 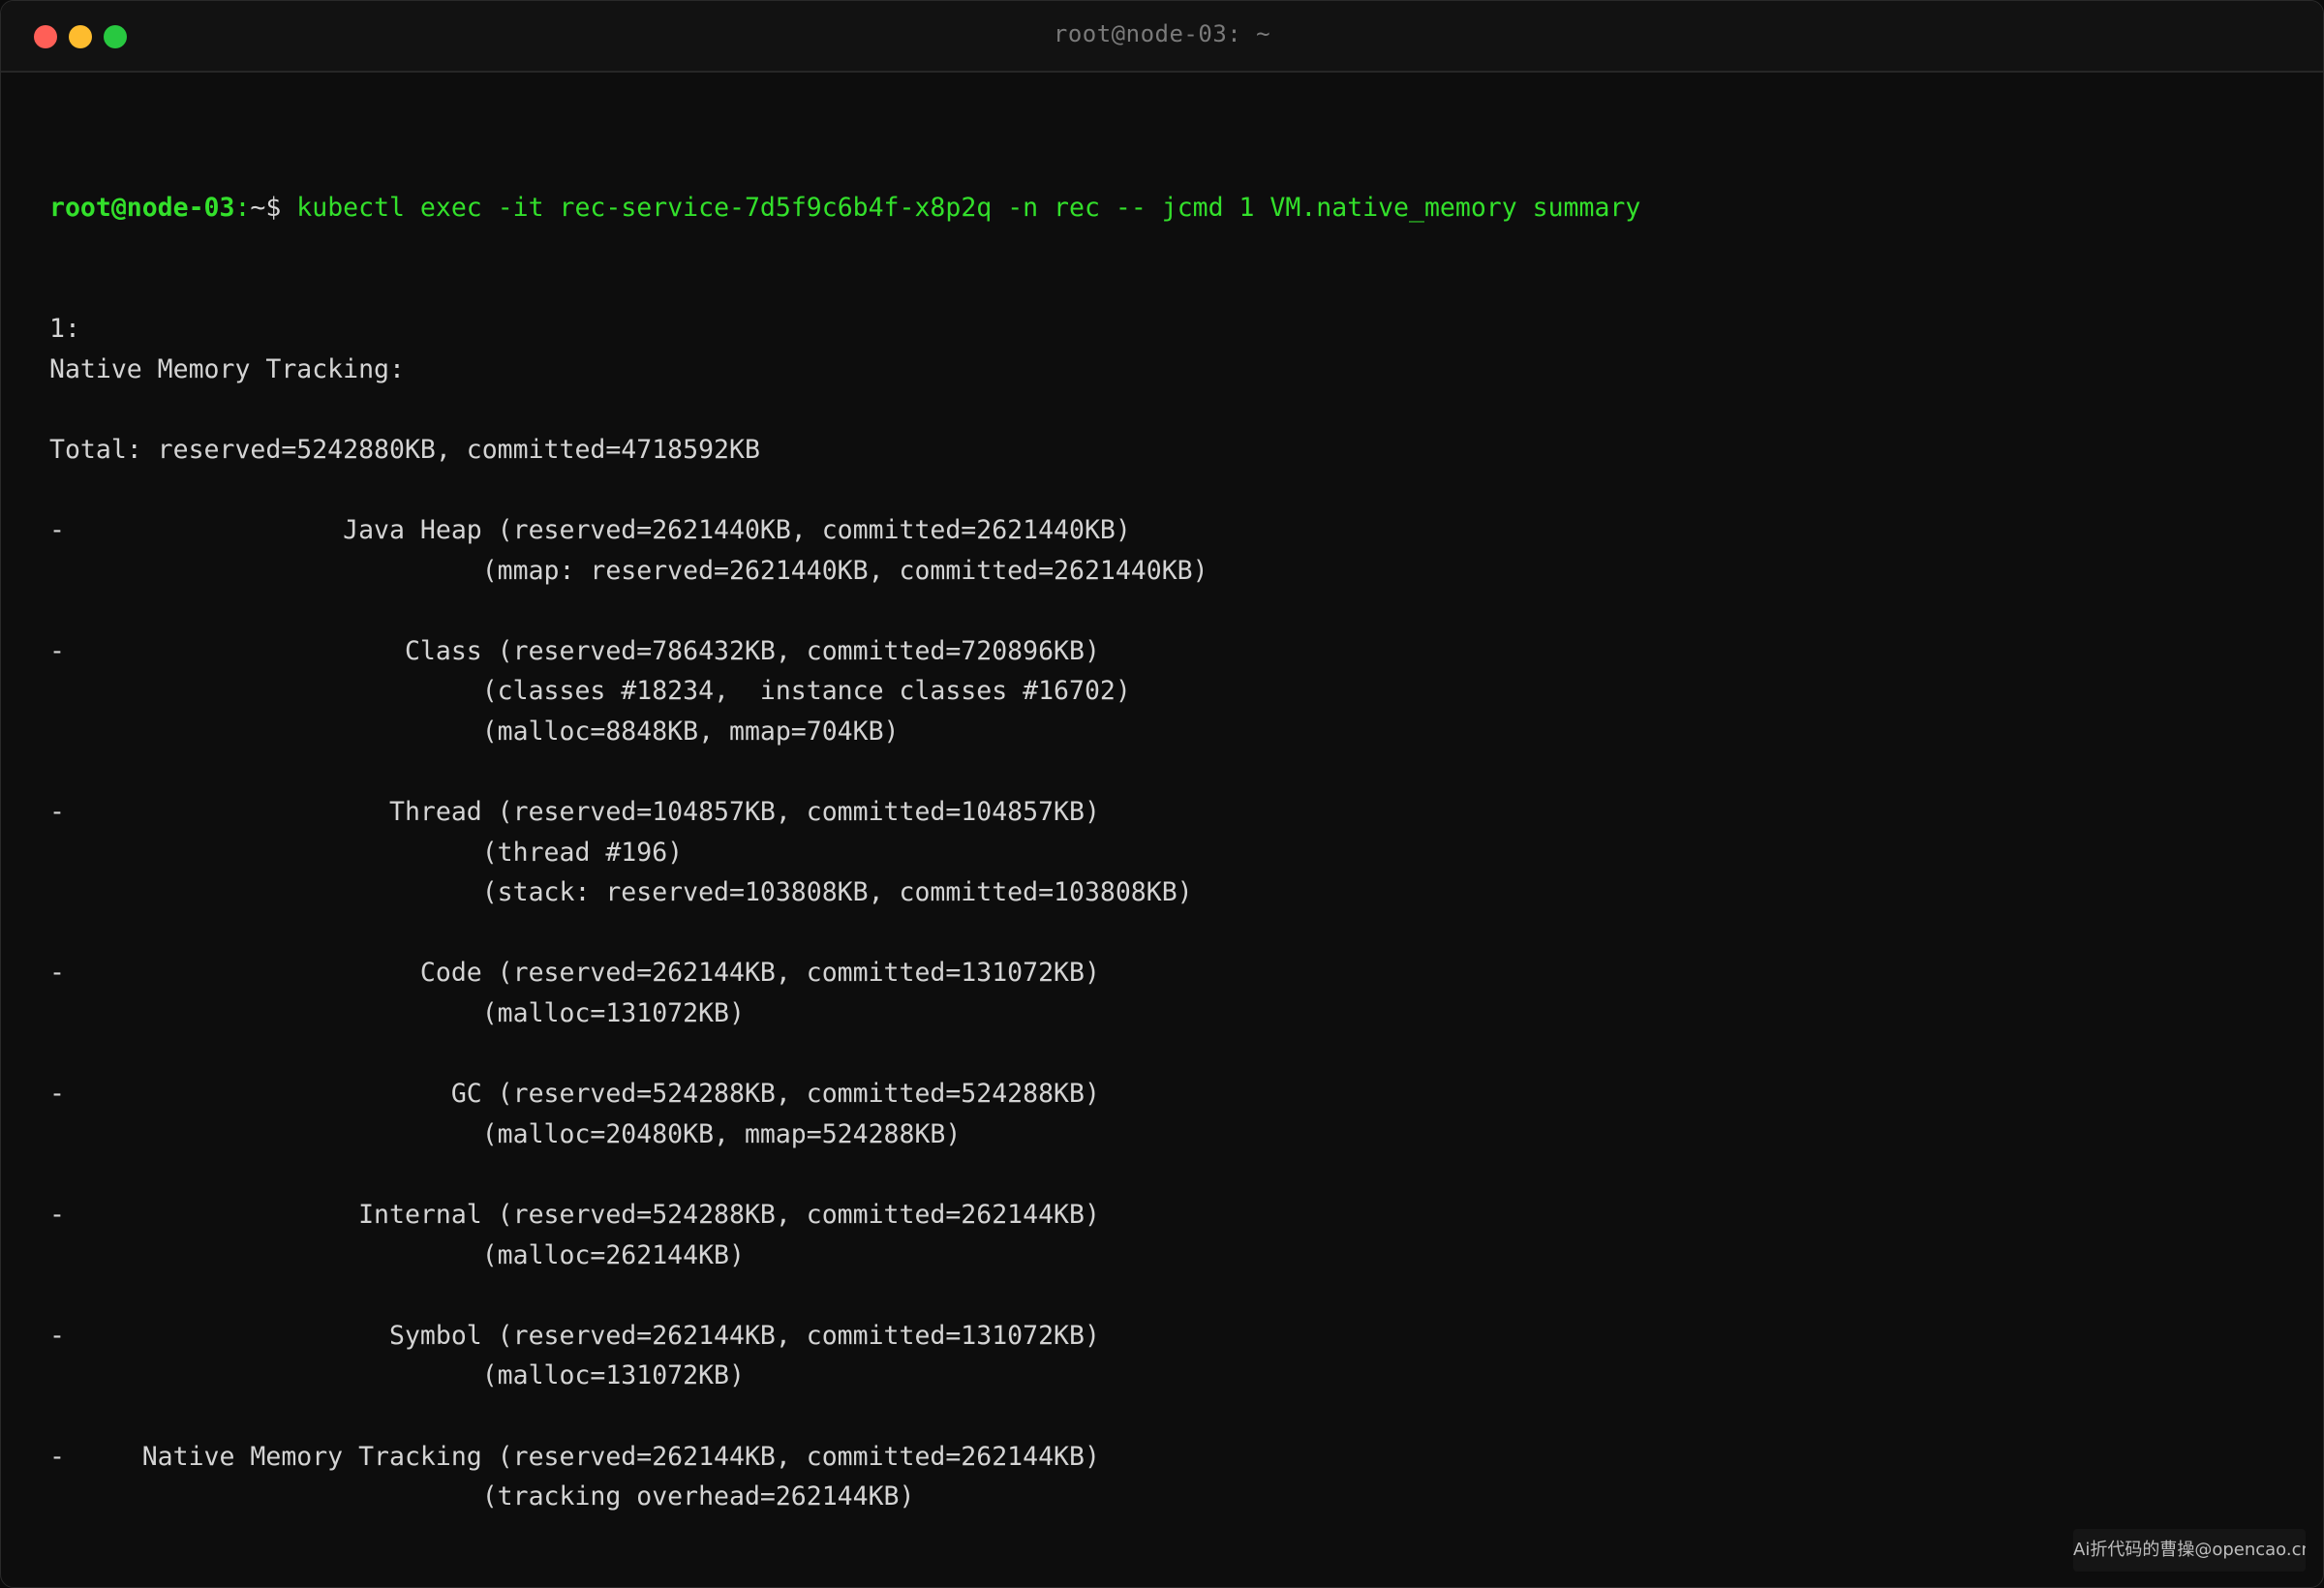 I want to click on output-line: Native Memory Tracking:, so click(x=227, y=368).